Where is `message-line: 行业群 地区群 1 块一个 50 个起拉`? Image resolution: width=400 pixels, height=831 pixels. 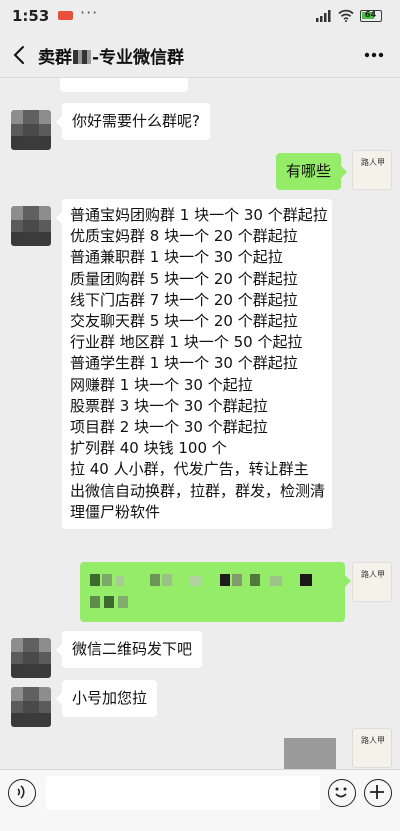 message-line: 行业群 地区群 1 块一个 50 个起拉 is located at coordinates (186, 342).